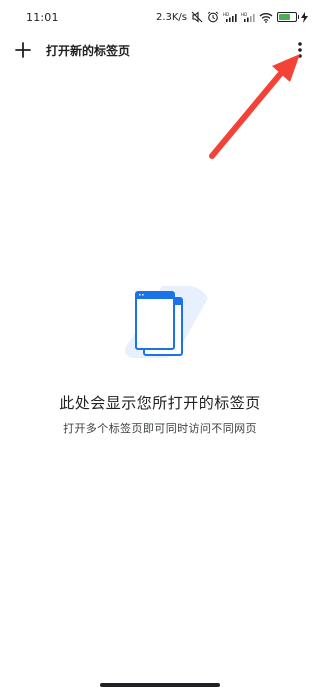 This screenshot has width=320, height=693. Describe the element at coordinates (285, 17) in the screenshot. I see `battery-level` at that location.